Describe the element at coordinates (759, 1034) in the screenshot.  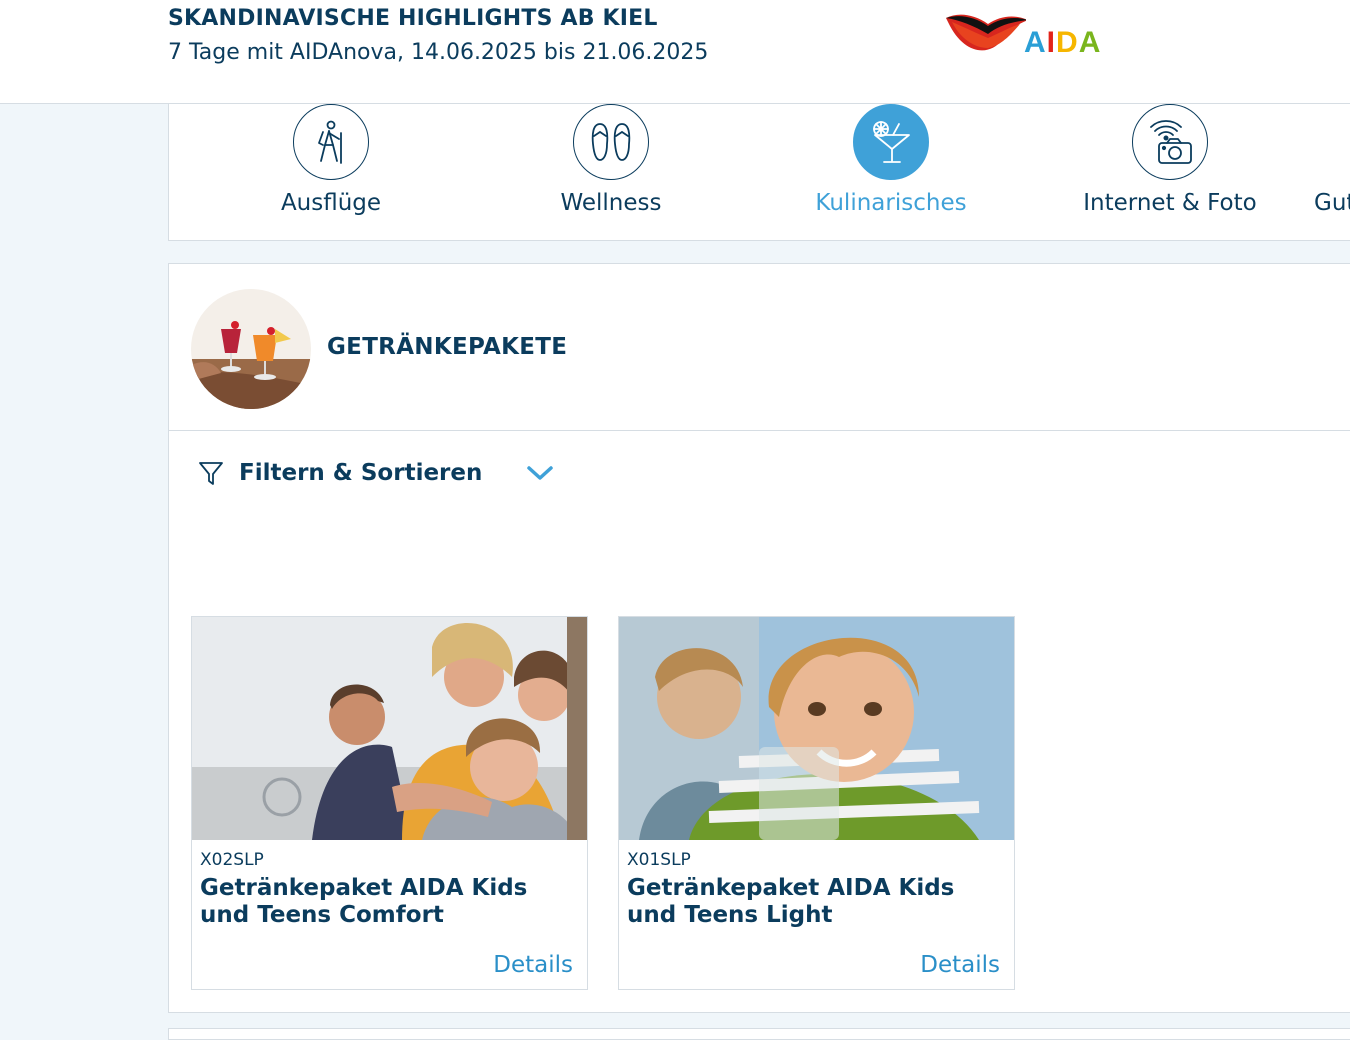
I see `next-section-edge` at that location.